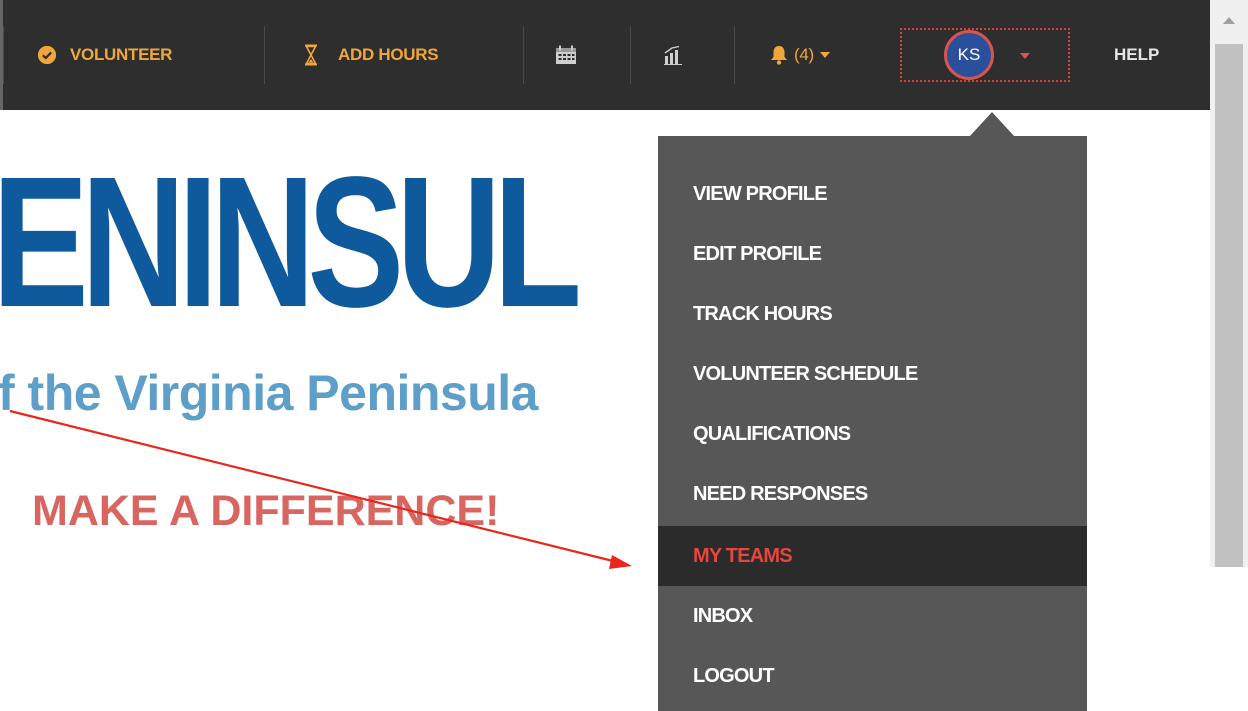  What do you see at coordinates (121, 54) in the screenshot?
I see `nav-volunteer-label: VOLUNTEER` at bounding box center [121, 54].